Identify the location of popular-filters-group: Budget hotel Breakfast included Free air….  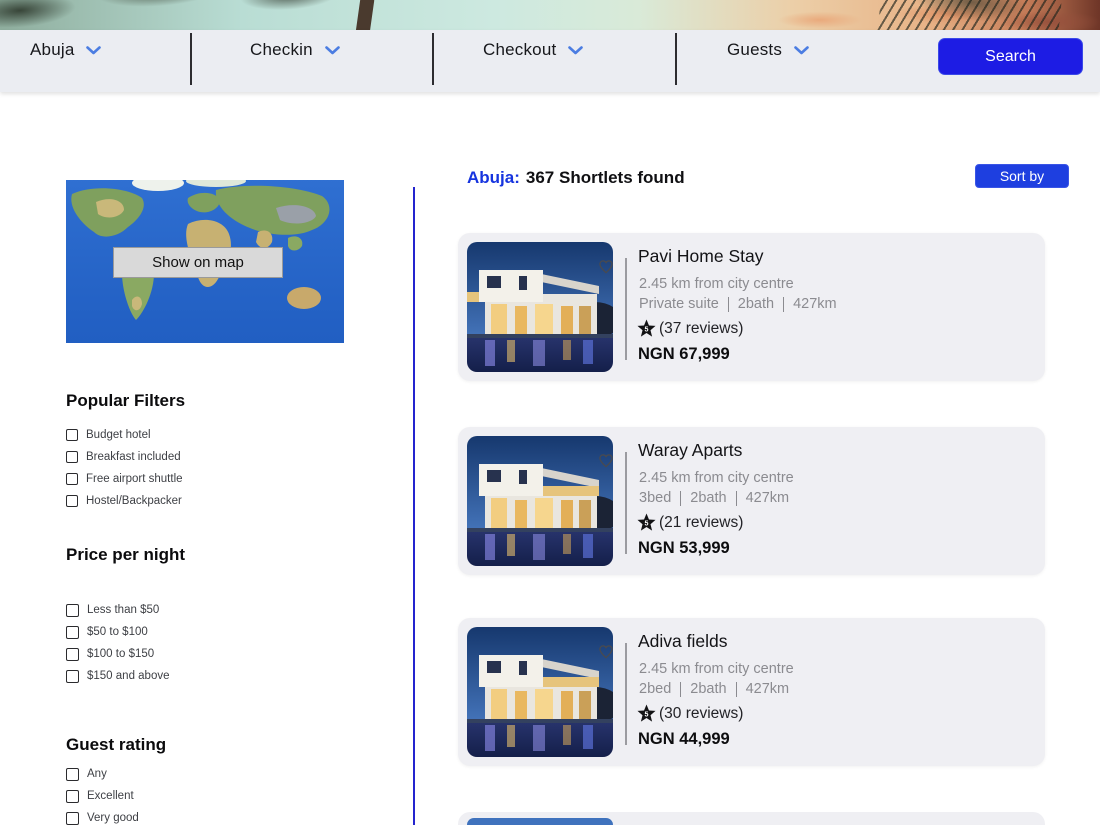
(124, 468).